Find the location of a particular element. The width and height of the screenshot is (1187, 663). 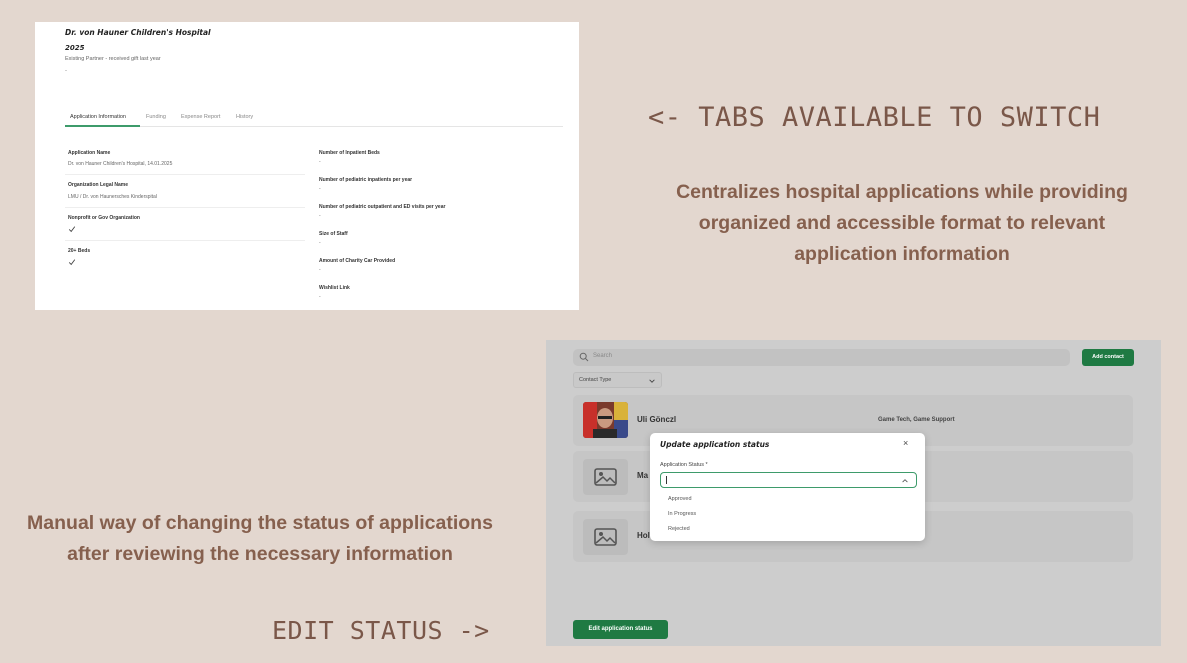

field-value-pediatric-inpatients: - is located at coordinates (320, 189).